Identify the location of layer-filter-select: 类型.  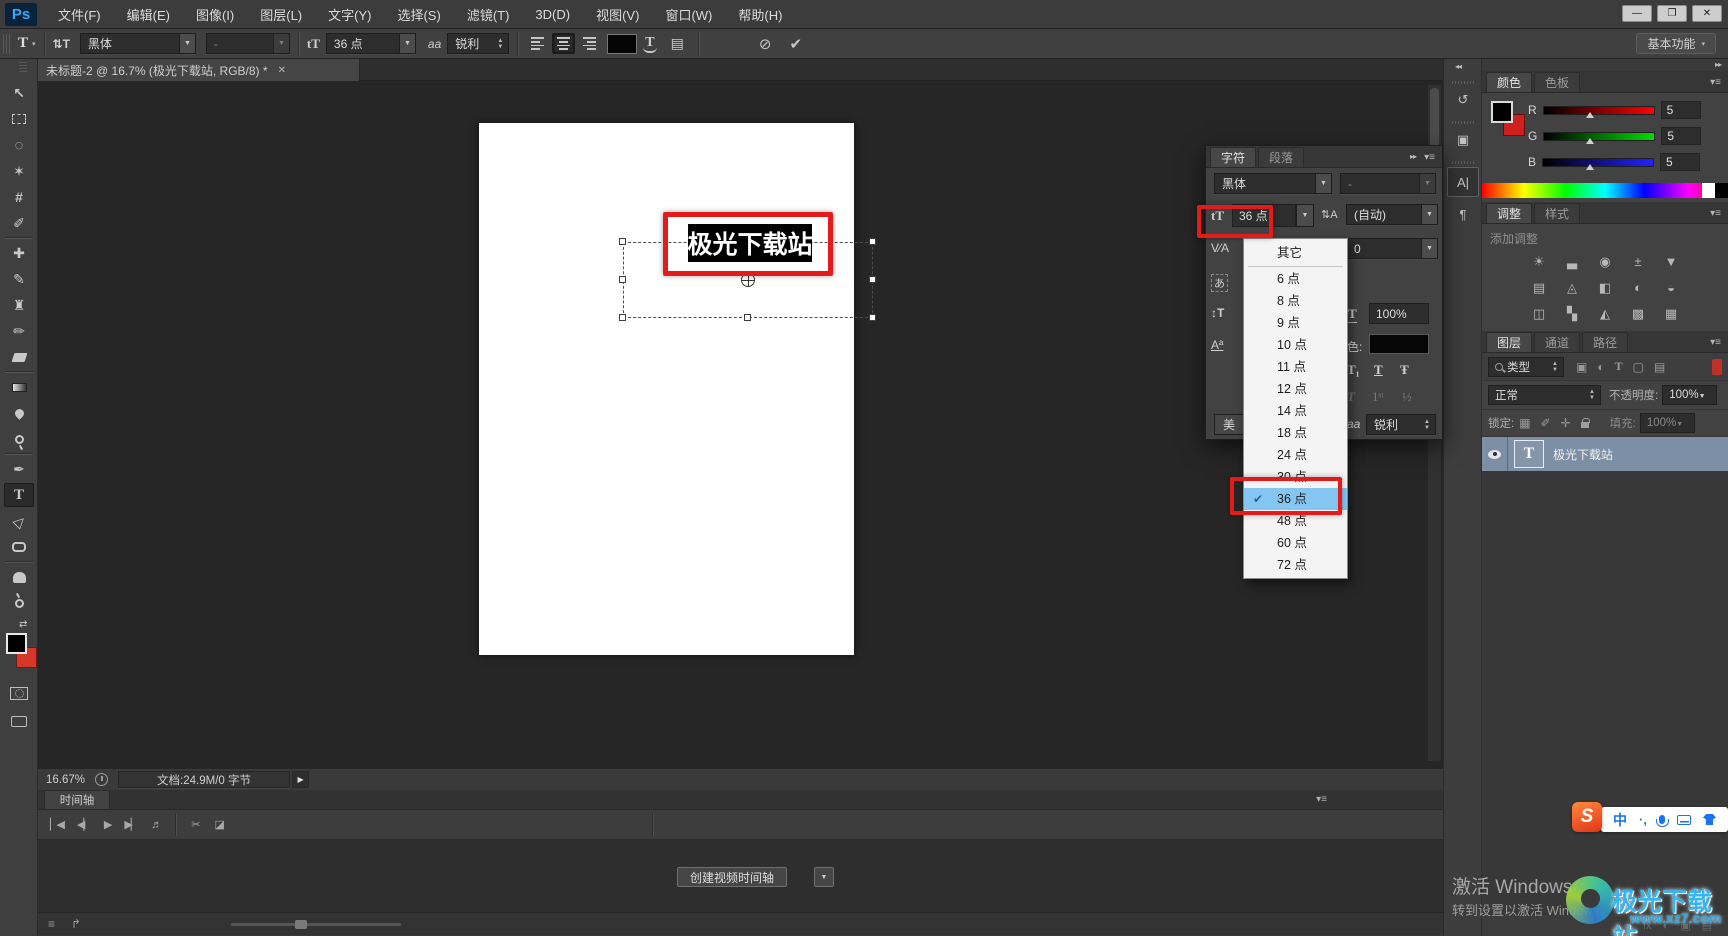
(1526, 366).